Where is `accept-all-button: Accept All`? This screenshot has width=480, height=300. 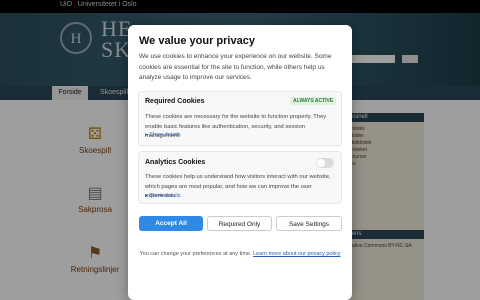 accept-all-button: Accept All is located at coordinates (171, 223).